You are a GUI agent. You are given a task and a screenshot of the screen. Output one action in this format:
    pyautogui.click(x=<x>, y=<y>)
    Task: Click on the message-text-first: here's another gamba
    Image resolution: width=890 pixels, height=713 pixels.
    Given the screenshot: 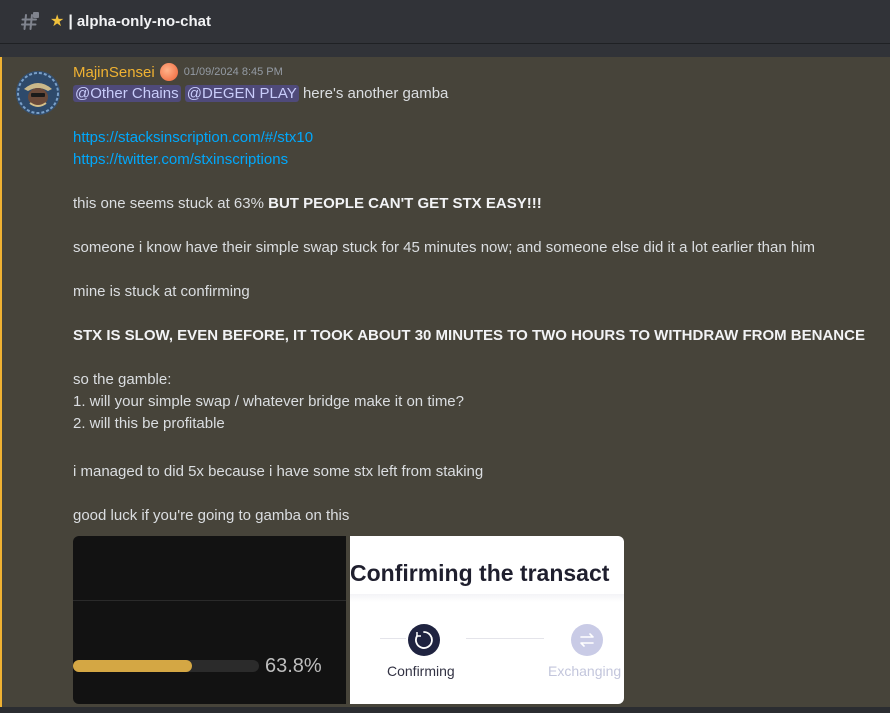 What is the action you would take?
    pyautogui.click(x=375, y=93)
    